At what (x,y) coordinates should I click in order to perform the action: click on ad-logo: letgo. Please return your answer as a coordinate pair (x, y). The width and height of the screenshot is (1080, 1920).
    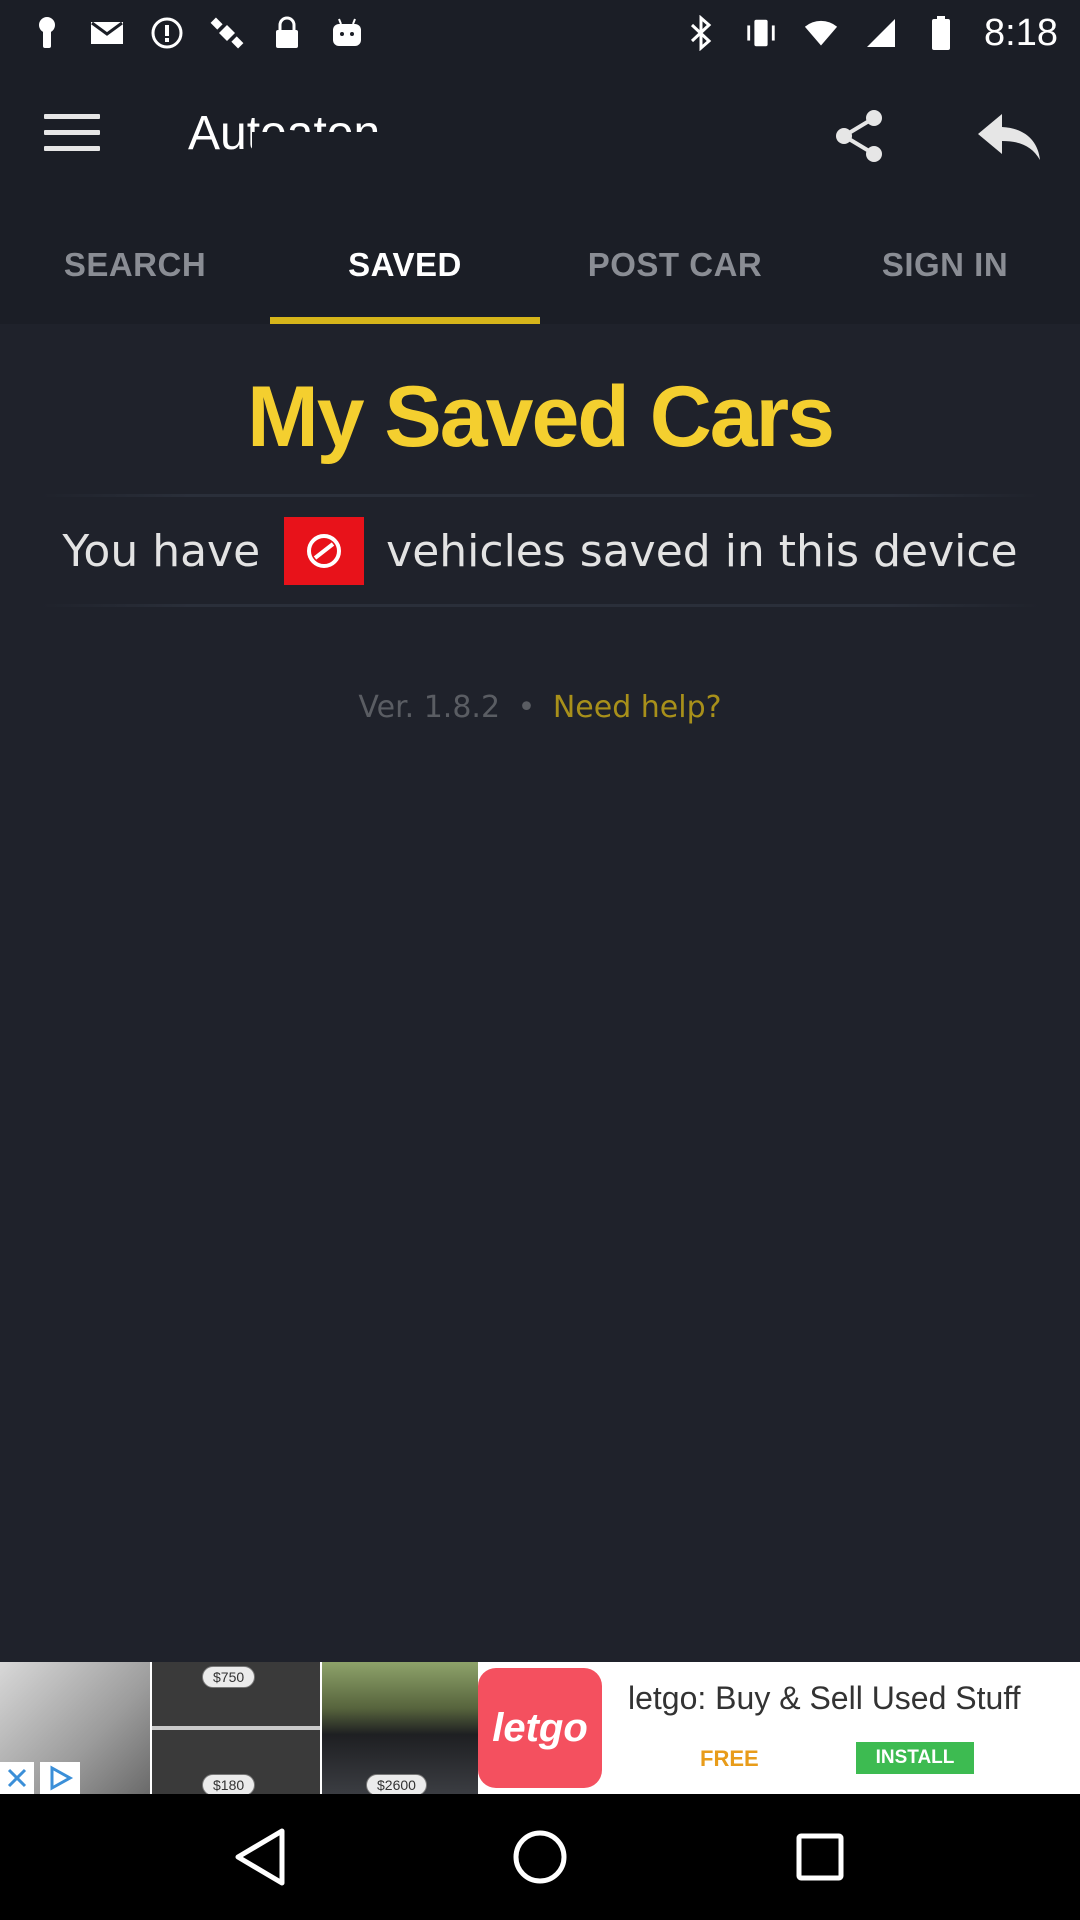
    Looking at the image, I should click on (540, 1728).